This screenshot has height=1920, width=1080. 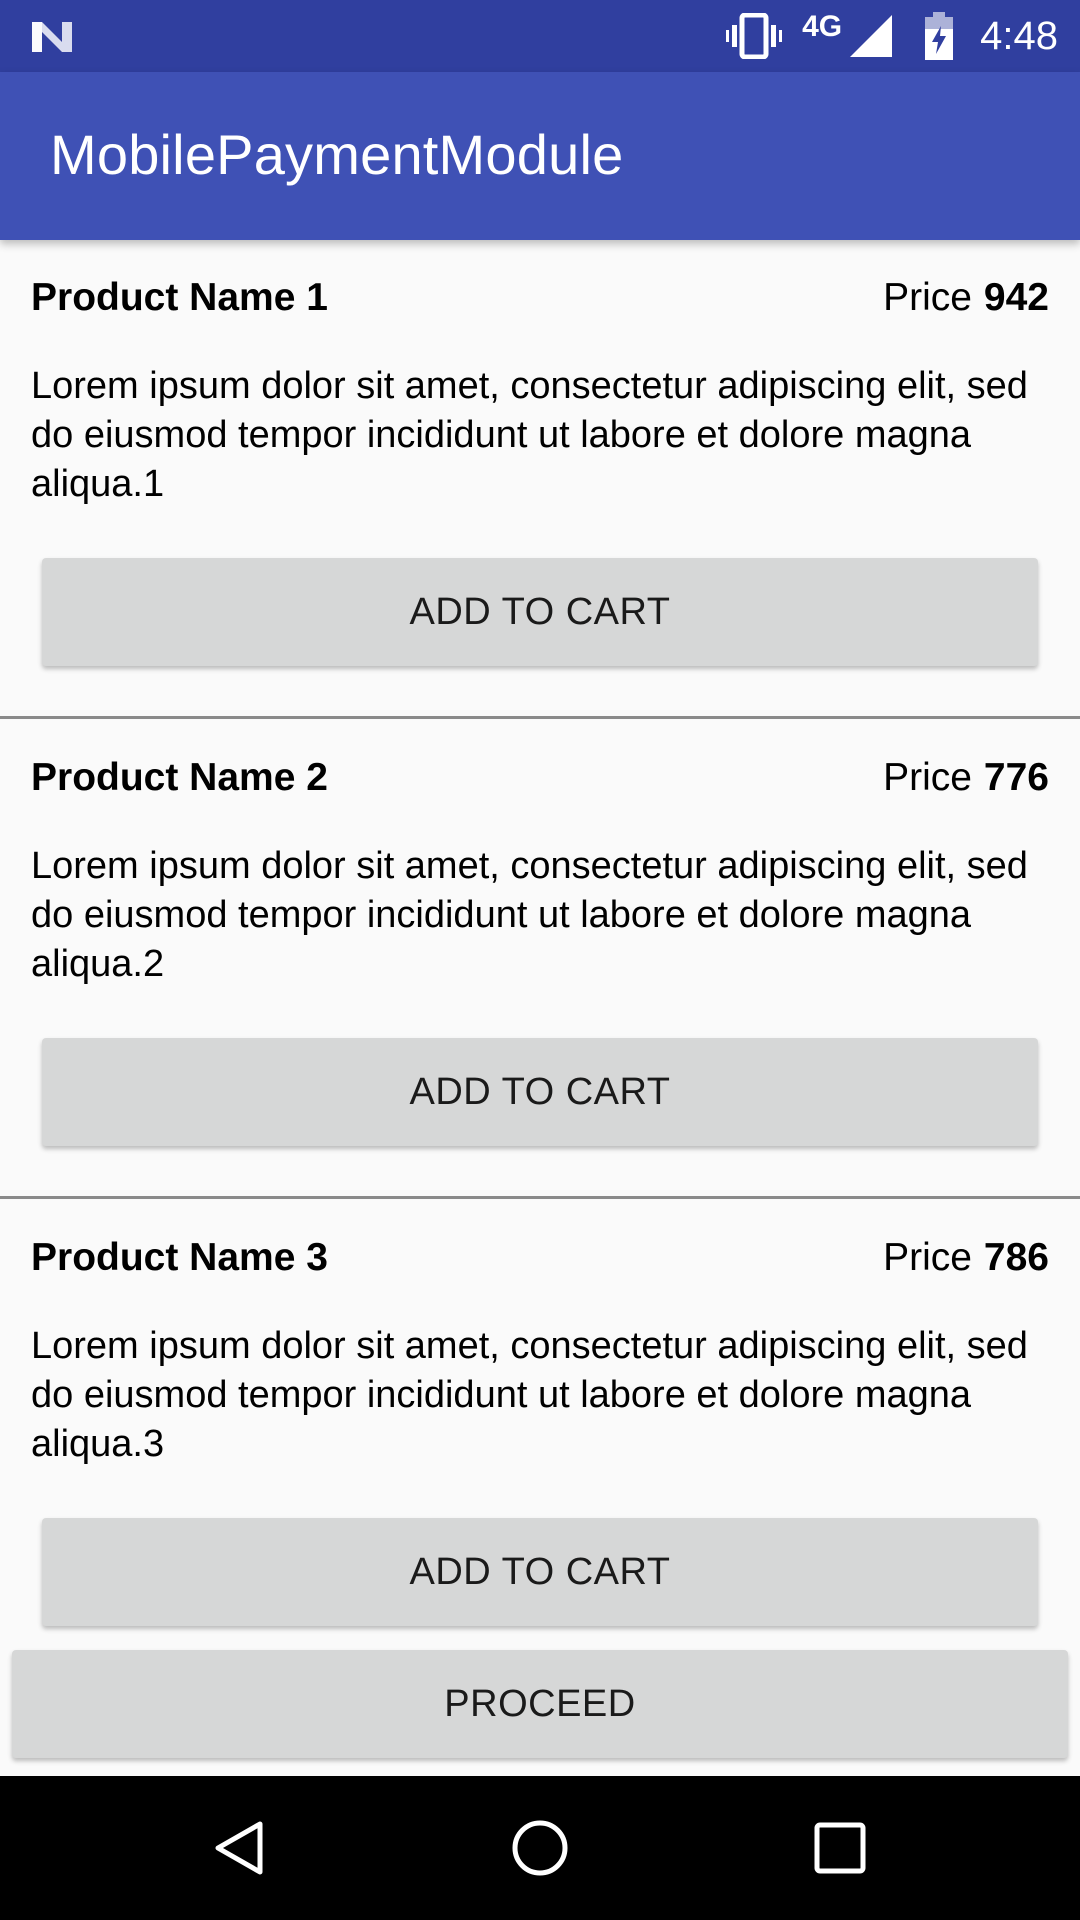 I want to click on signal-icon, so click(x=871, y=36).